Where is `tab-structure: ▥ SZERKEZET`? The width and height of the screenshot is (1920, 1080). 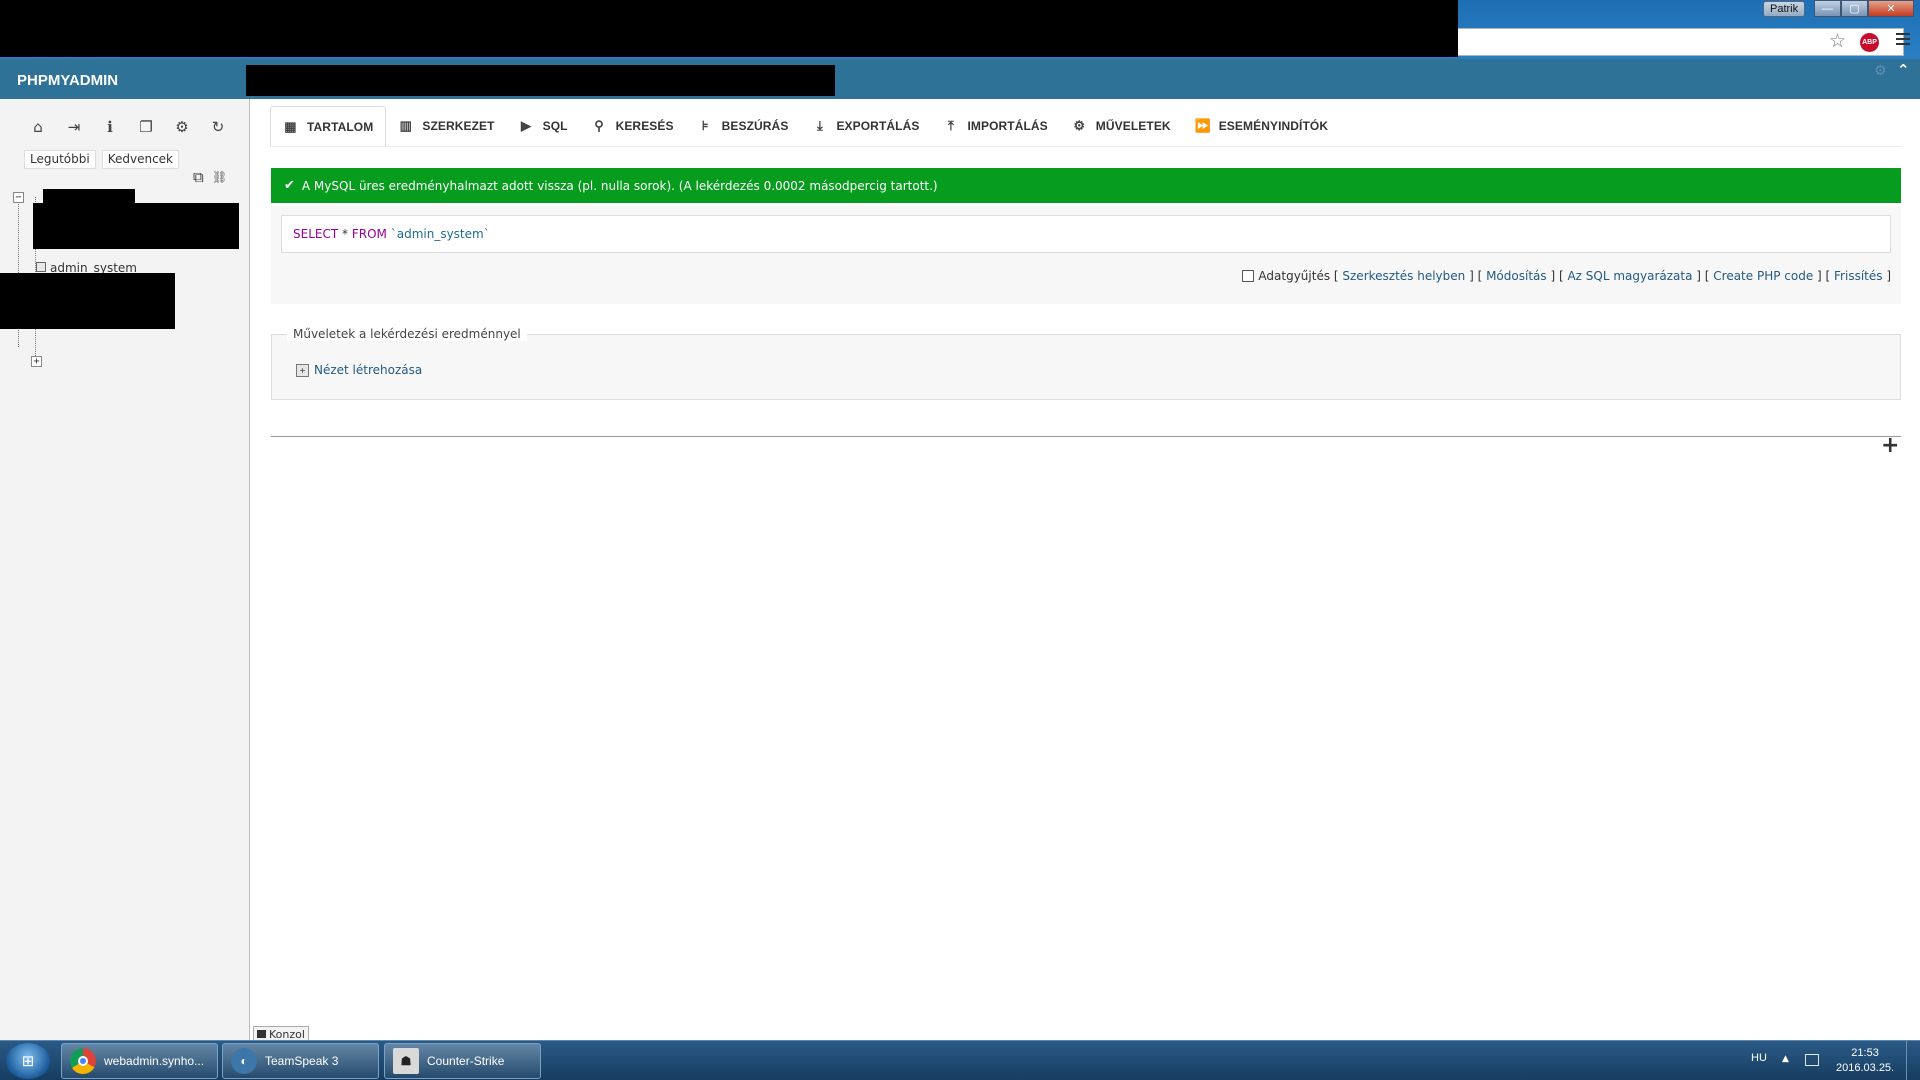
tab-structure: ▥ SZERKEZET is located at coordinates (446, 126).